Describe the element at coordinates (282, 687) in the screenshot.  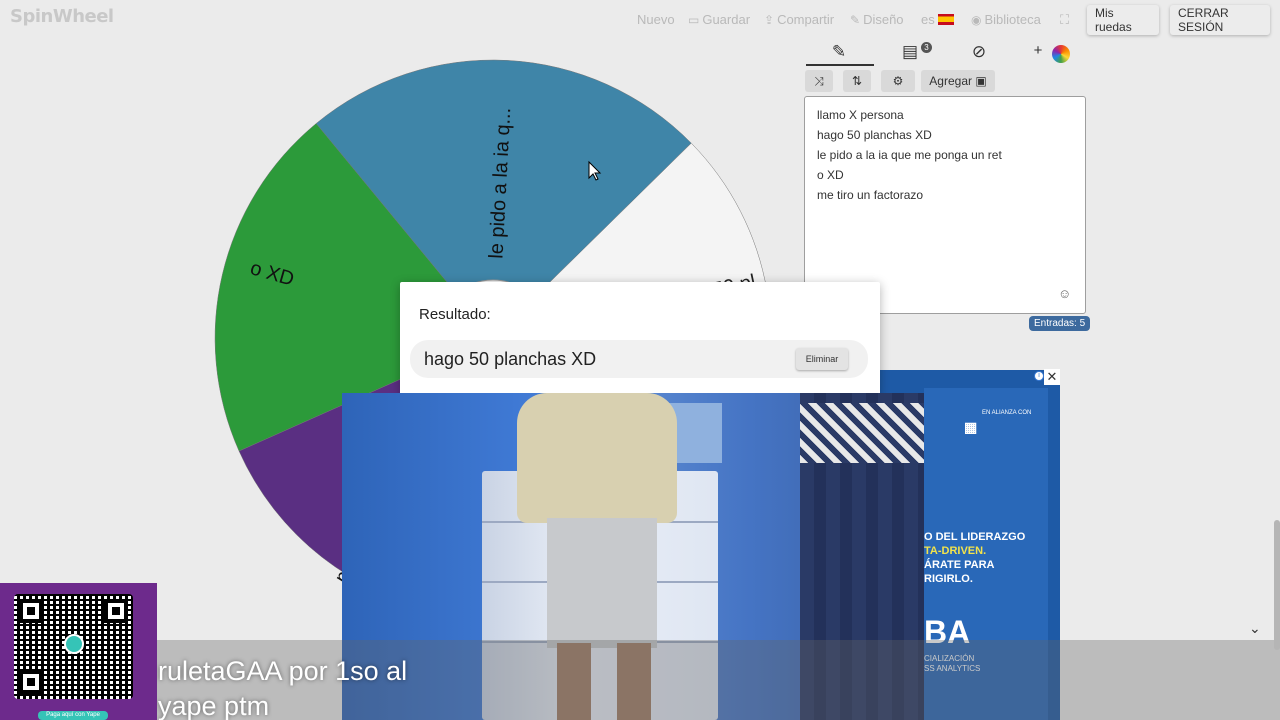
I see `stream-caption: ruletaGAA por 1so al yape ptm` at that location.